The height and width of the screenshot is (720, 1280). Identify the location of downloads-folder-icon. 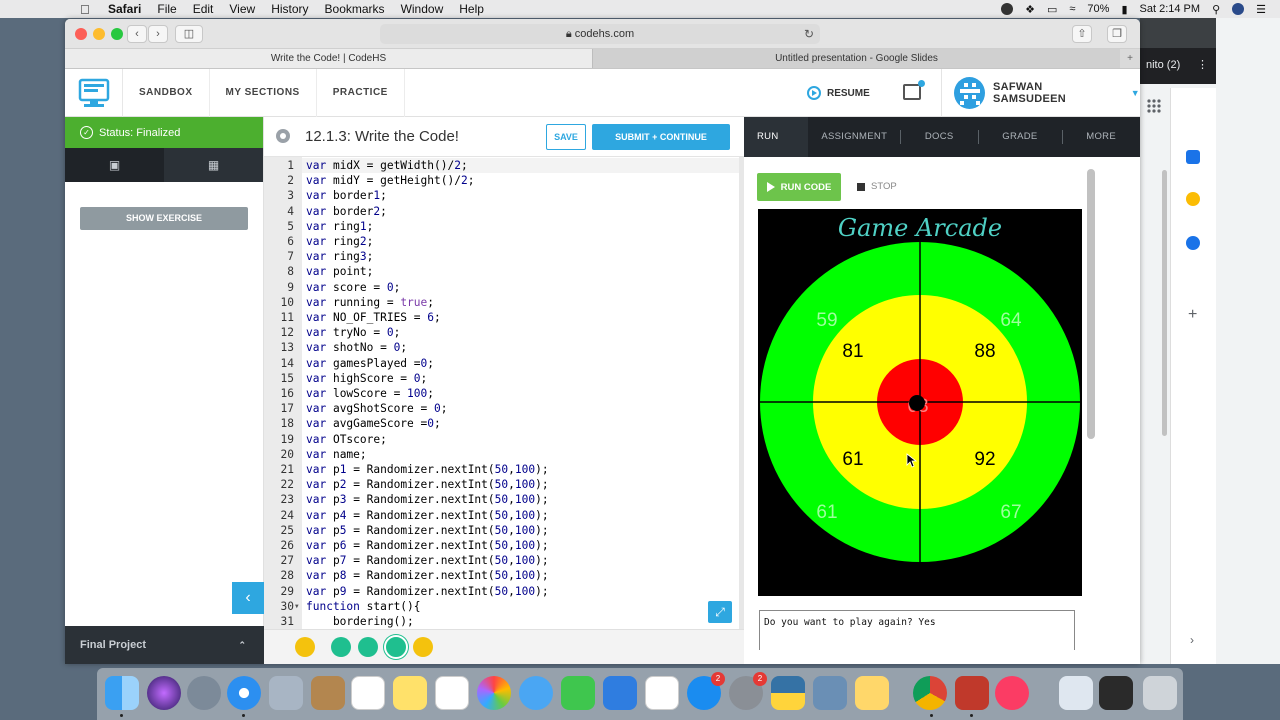
(1076, 693).